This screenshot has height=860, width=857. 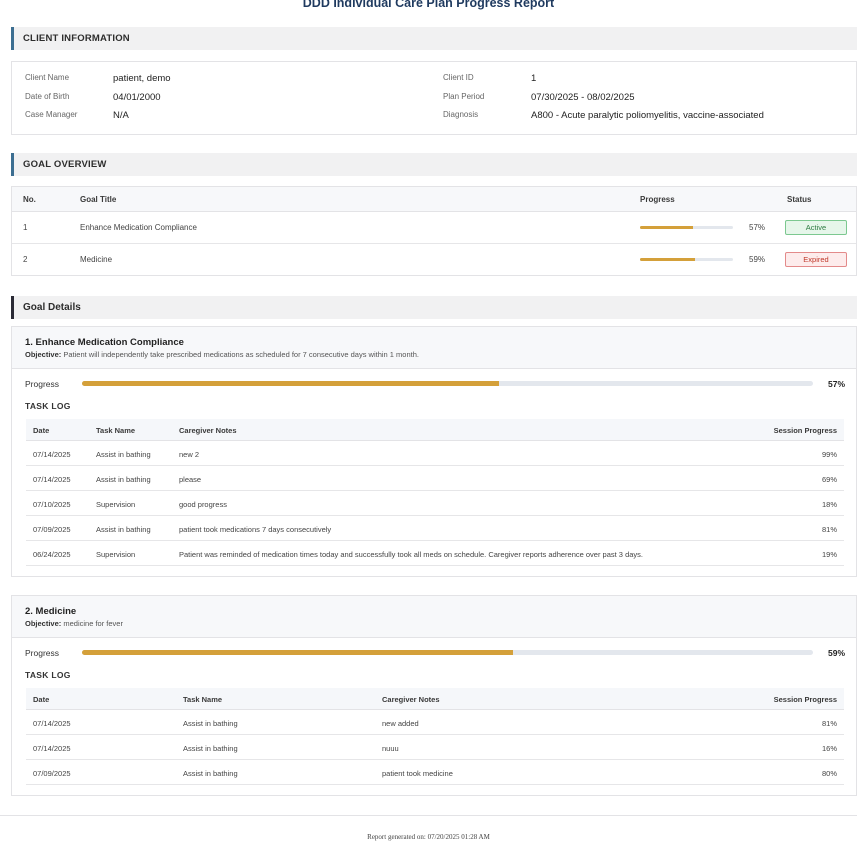 What do you see at coordinates (428, 837) in the screenshot?
I see `report-footer: Report generated on: 07/20/2025 01:28 AM` at bounding box center [428, 837].